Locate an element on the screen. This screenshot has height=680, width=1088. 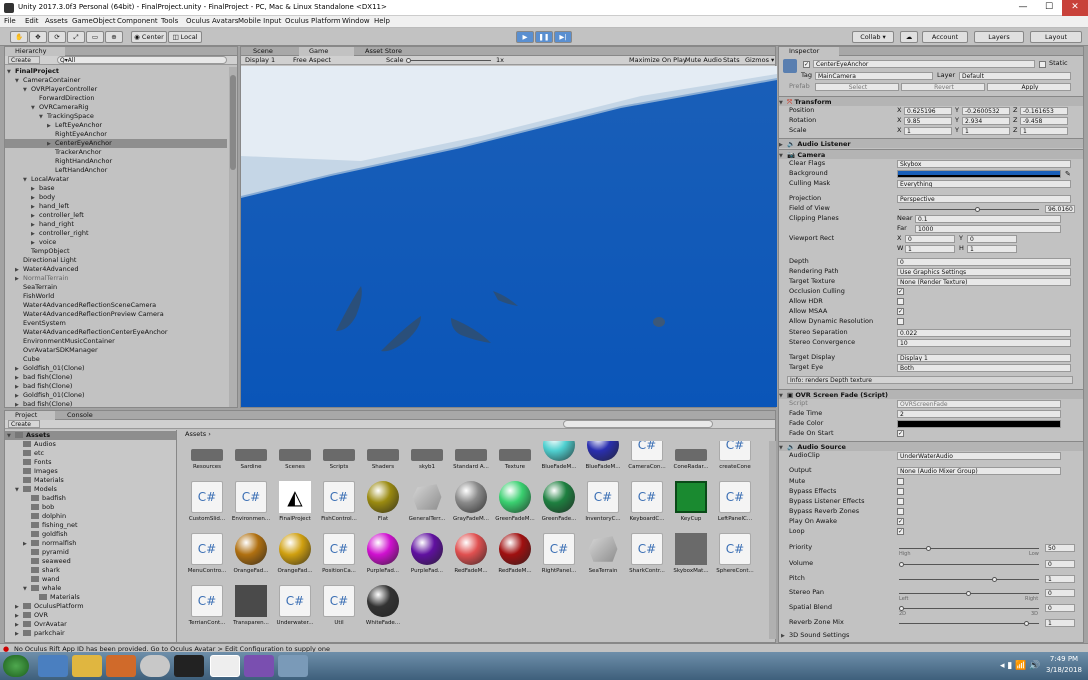
project-folder-item: dolphin is located at coordinates (90, 516).